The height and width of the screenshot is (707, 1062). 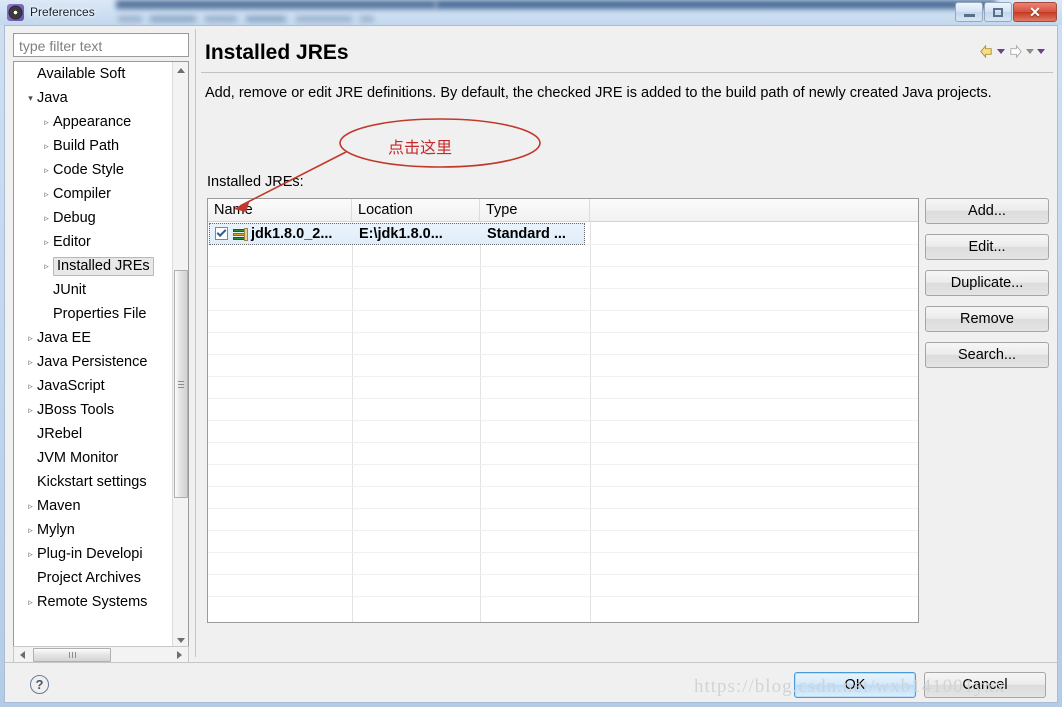 What do you see at coordinates (93, 170) in the screenshot?
I see `sidebar-item-code-style: ▹ Code Style` at bounding box center [93, 170].